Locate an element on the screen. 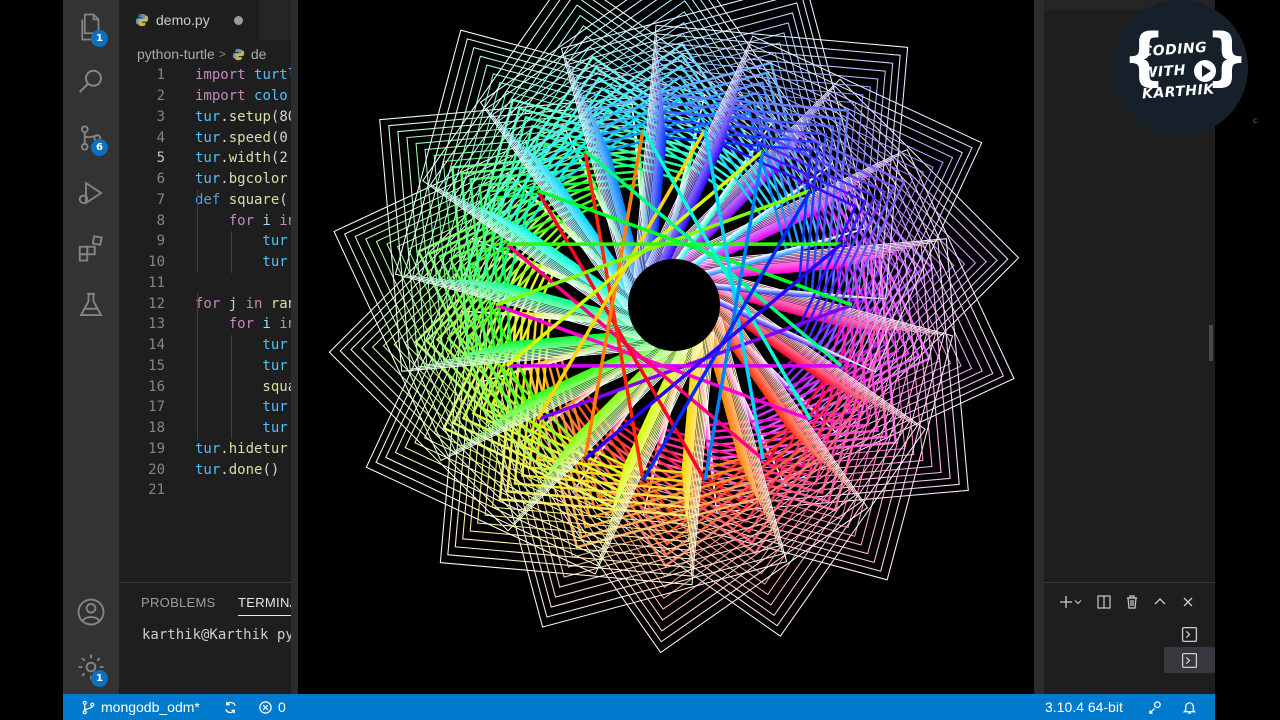  breadcrumb-file: de is located at coordinates (259, 54).